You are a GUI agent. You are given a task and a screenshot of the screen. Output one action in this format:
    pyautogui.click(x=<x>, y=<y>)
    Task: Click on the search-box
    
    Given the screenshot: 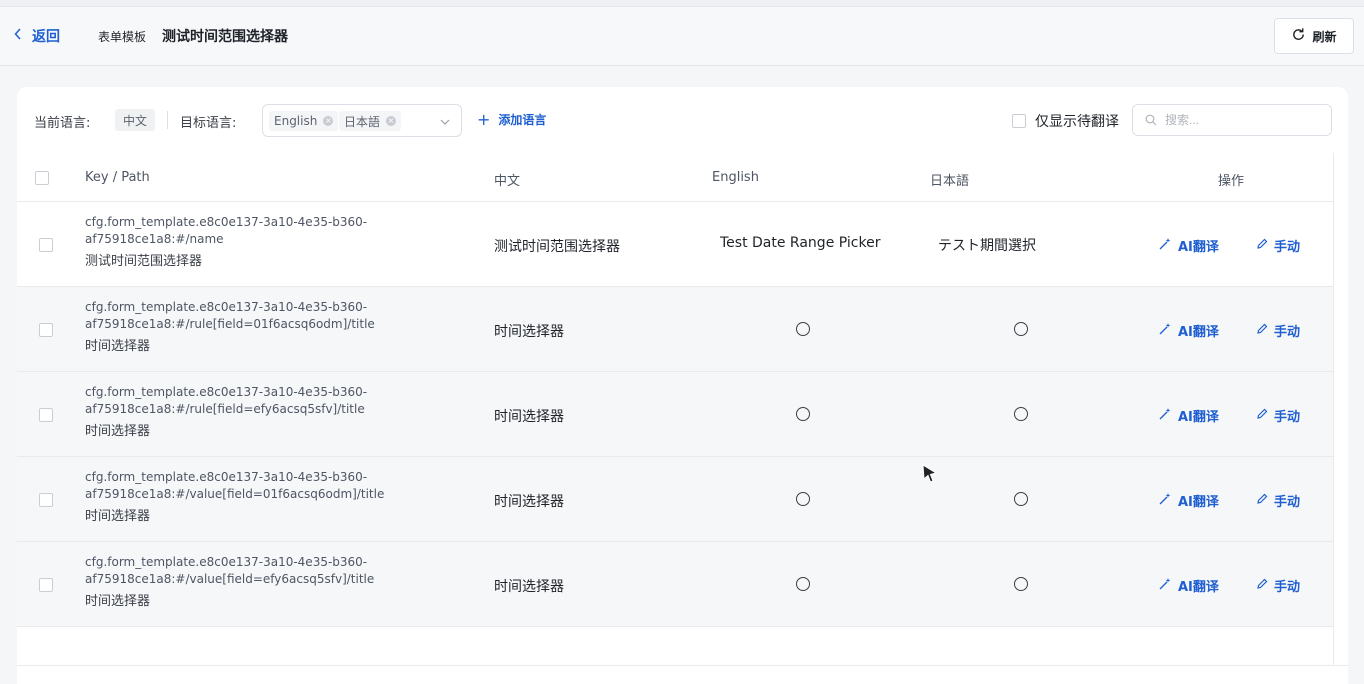 What is the action you would take?
    pyautogui.click(x=1232, y=120)
    